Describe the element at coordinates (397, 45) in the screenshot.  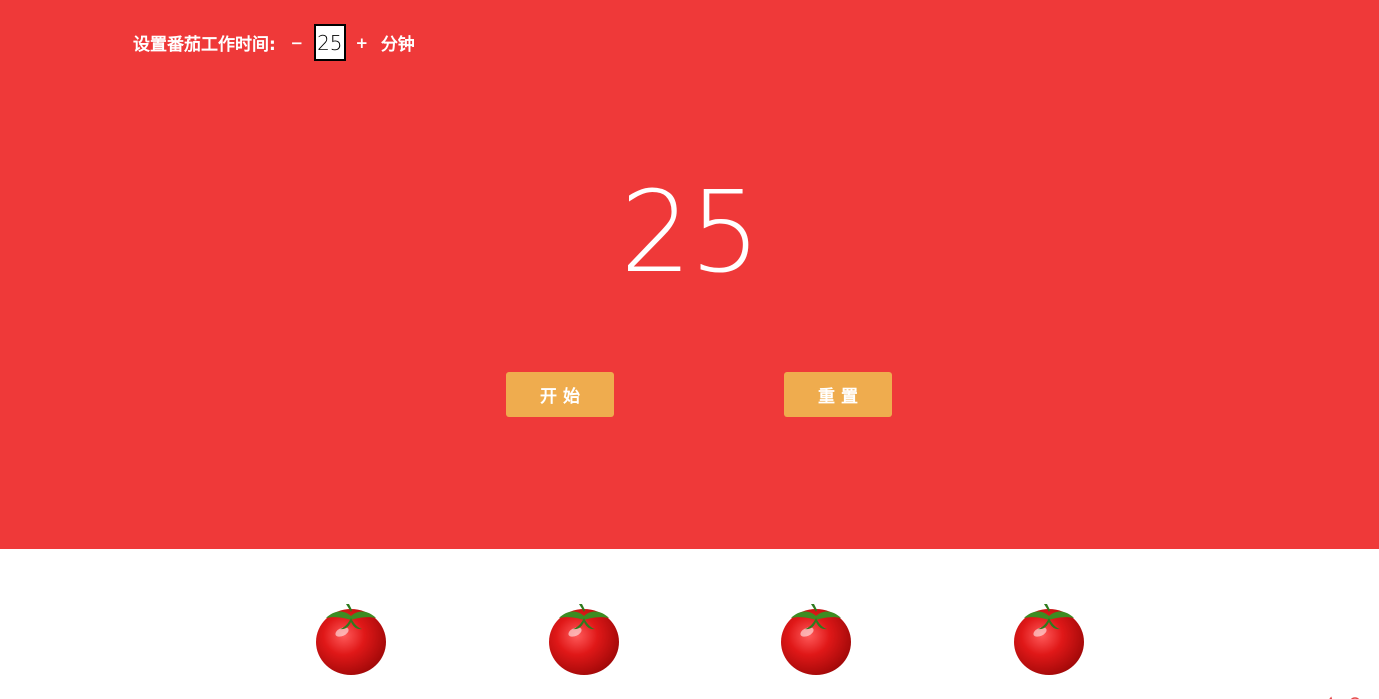
I see `minutes-unit-label: 分钟` at that location.